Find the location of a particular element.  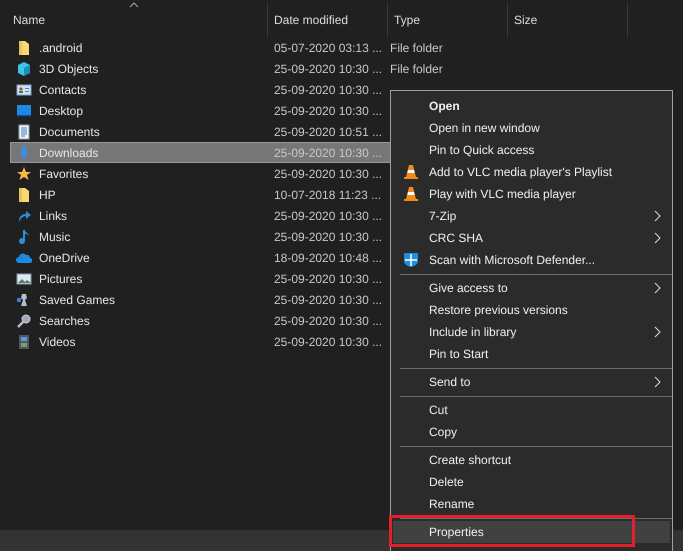

file-name: 3D Objects is located at coordinates (68, 69).